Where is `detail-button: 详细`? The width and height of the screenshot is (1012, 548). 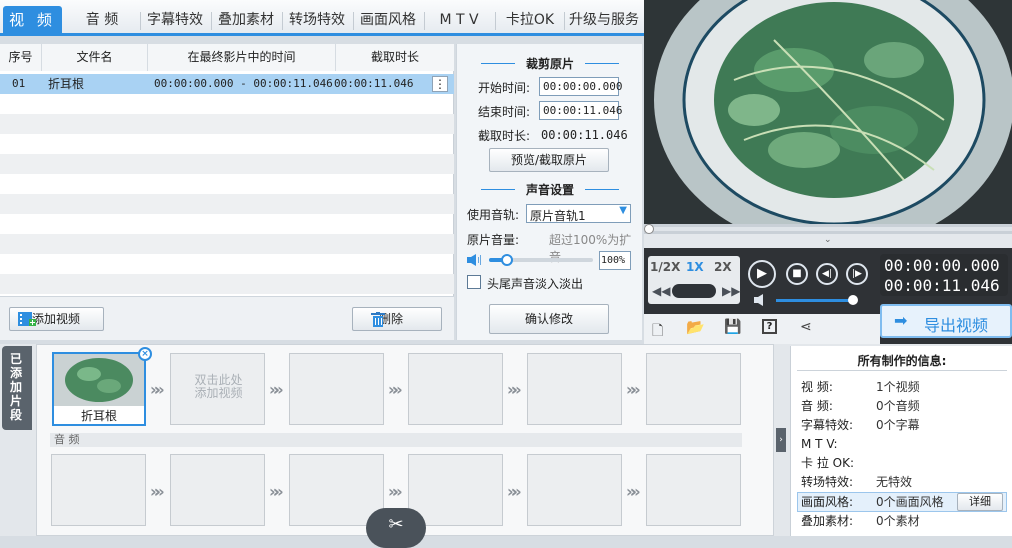
detail-button: 详细 is located at coordinates (980, 502).